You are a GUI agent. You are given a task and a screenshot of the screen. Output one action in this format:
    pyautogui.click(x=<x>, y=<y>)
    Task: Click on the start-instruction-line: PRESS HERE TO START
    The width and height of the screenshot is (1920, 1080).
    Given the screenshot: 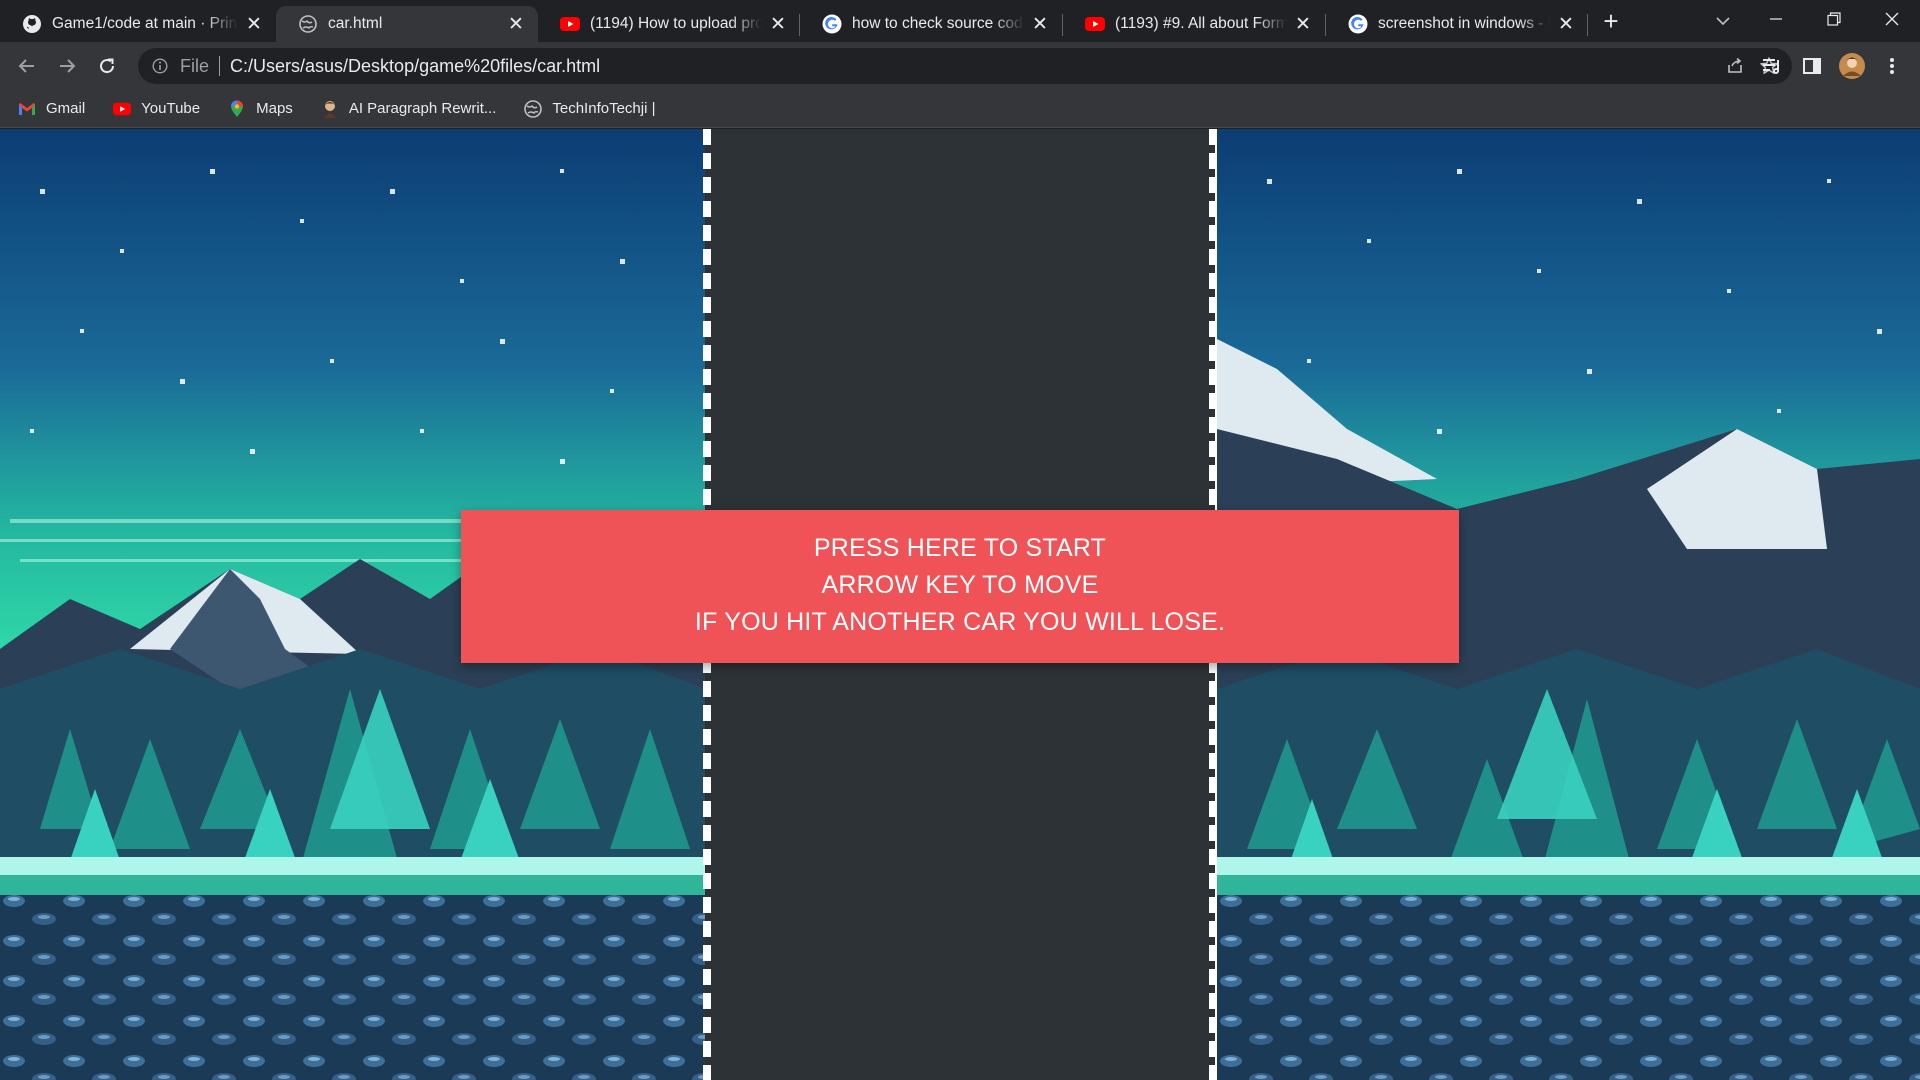 What is the action you would take?
    pyautogui.click(x=960, y=548)
    